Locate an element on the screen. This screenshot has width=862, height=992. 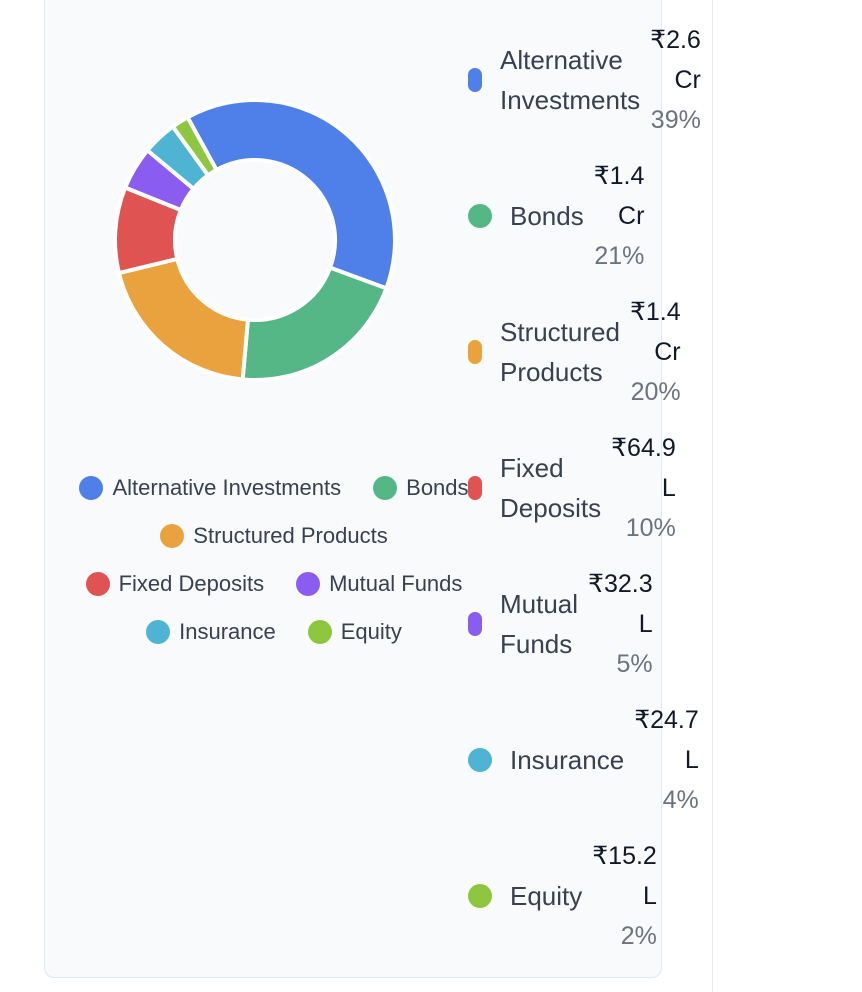
breakdown-percent: 20% is located at coordinates (655, 392).